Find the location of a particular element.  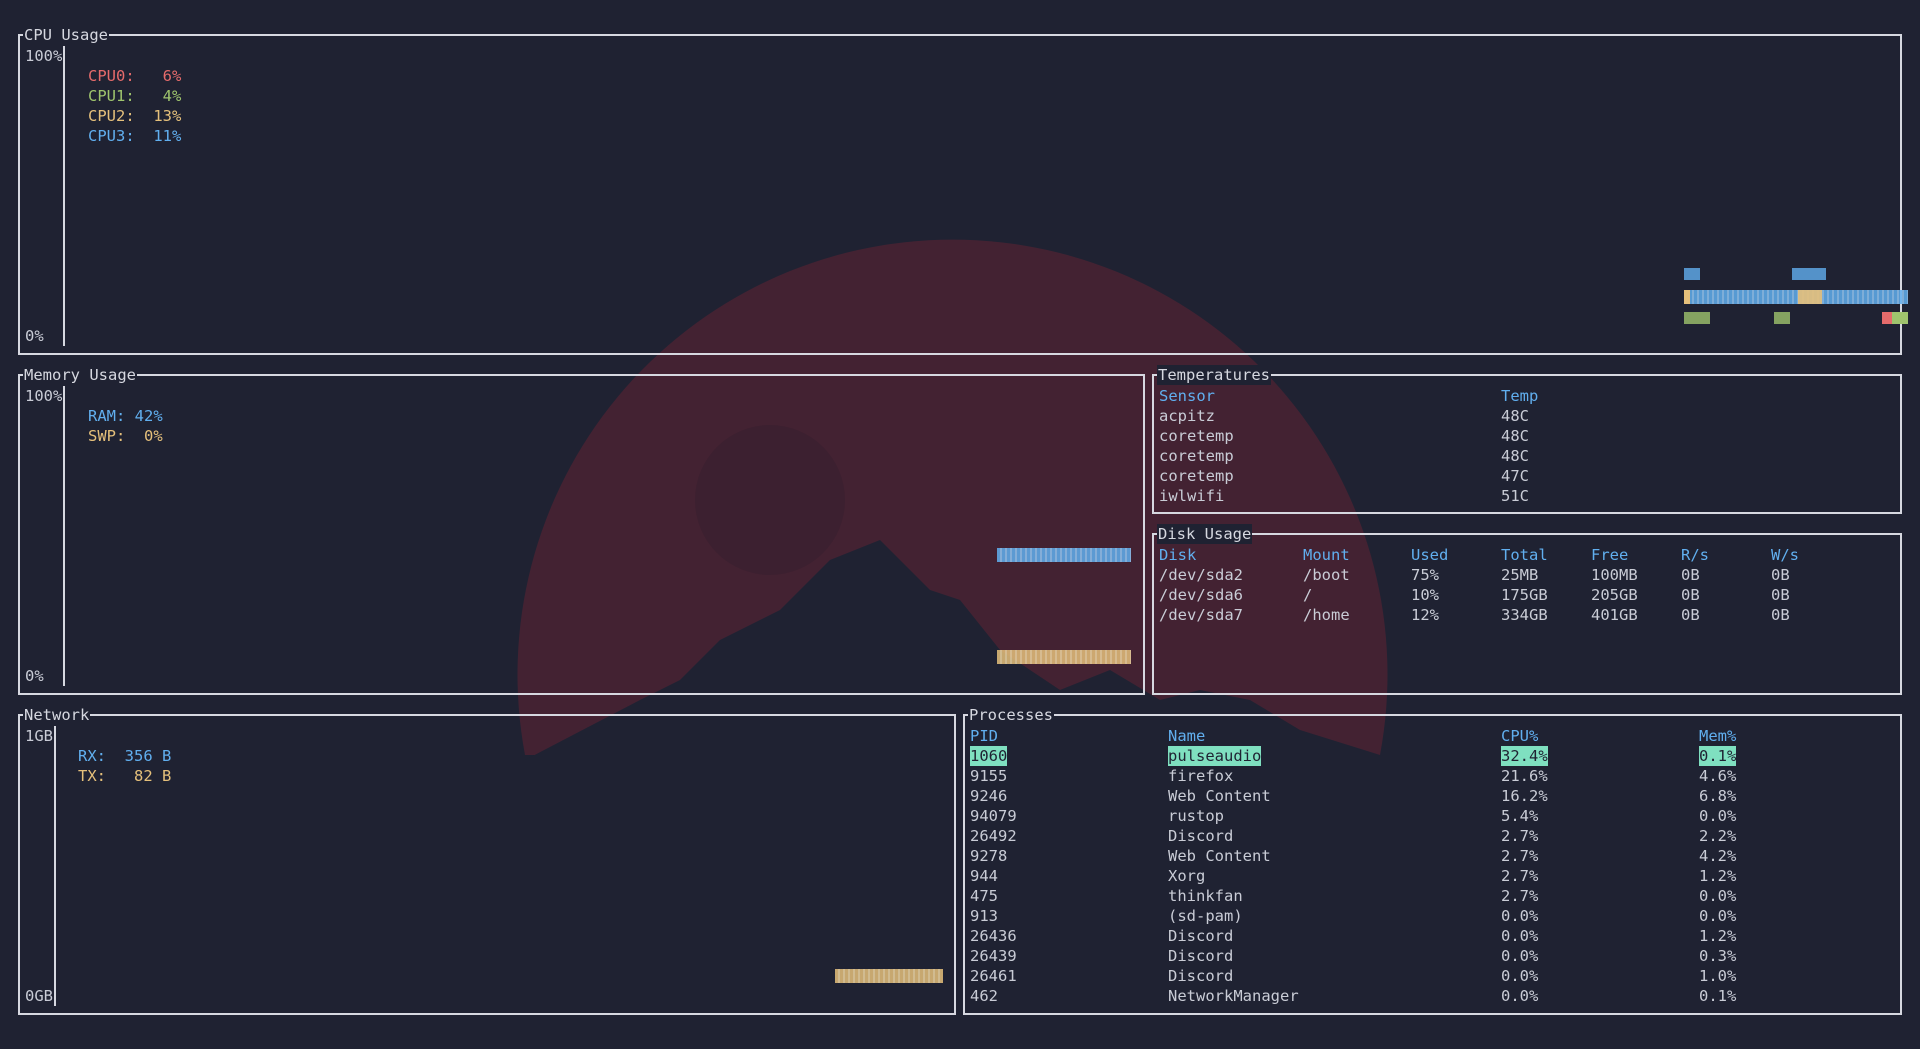

process-row: 94079 rustop 5.4% 0.0% is located at coordinates (1432, 816).